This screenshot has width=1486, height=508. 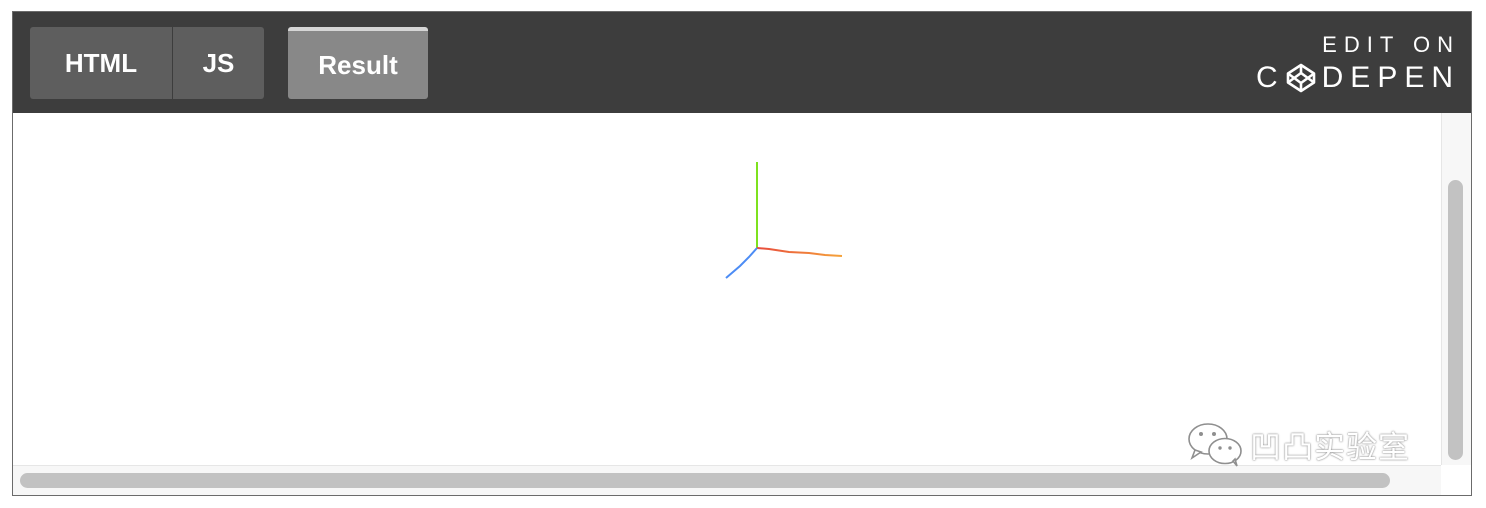 I want to click on z-axis-line, so click(x=741, y=263).